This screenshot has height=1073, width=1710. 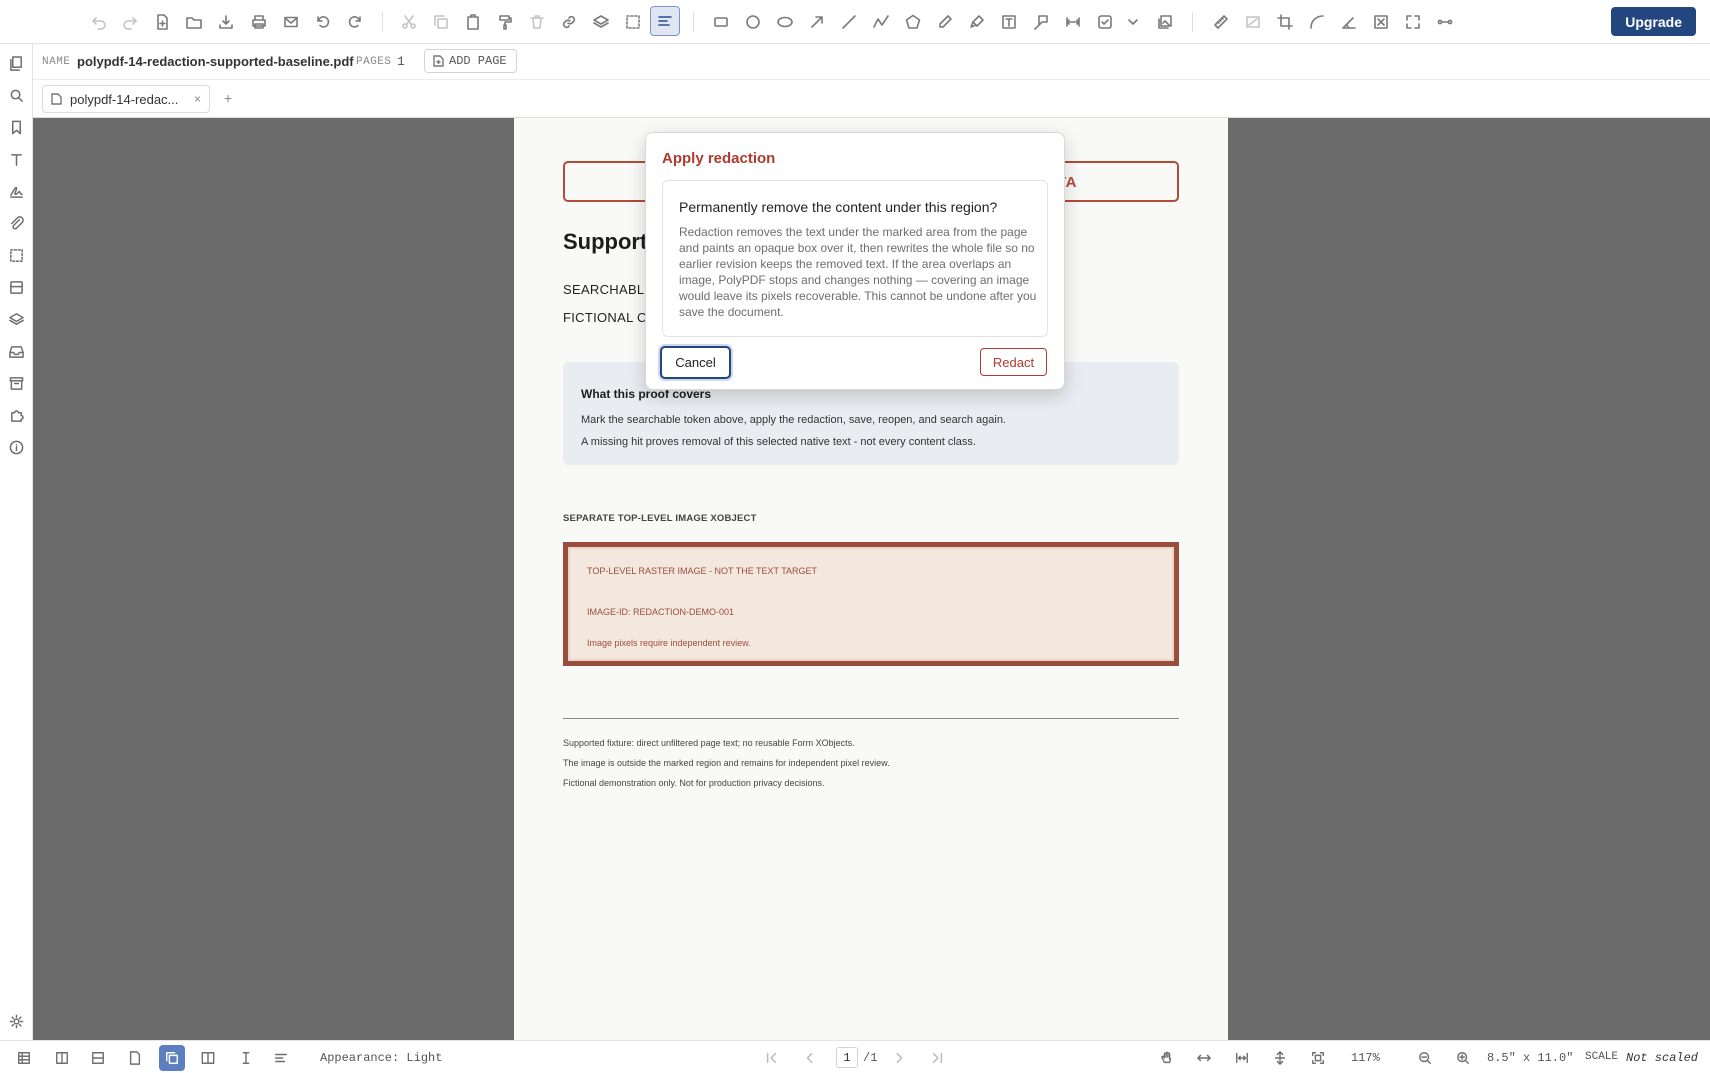 I want to click on page-number-input, so click(x=847, y=1057).